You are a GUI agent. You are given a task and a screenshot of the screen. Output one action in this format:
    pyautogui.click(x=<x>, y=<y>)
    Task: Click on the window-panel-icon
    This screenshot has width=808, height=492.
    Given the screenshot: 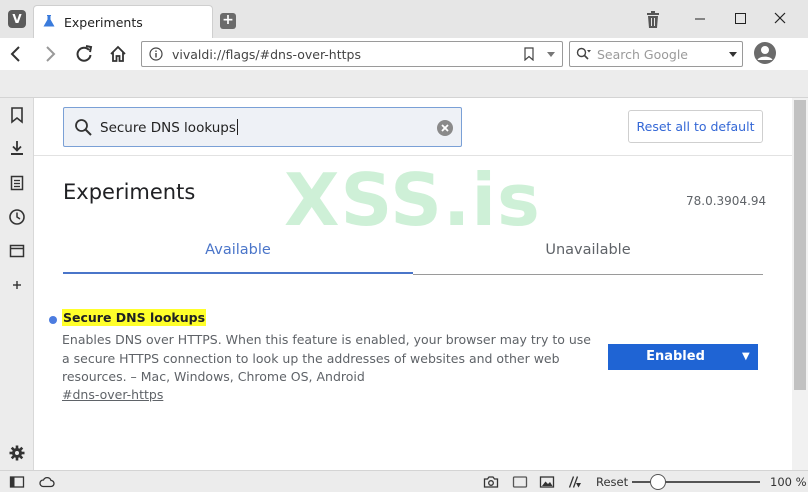 What is the action you would take?
    pyautogui.click(x=17, y=251)
    